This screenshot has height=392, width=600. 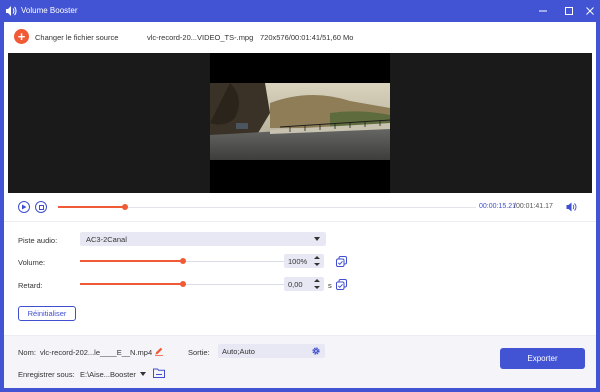 What do you see at coordinates (159, 373) in the screenshot?
I see `folder-icon` at bounding box center [159, 373].